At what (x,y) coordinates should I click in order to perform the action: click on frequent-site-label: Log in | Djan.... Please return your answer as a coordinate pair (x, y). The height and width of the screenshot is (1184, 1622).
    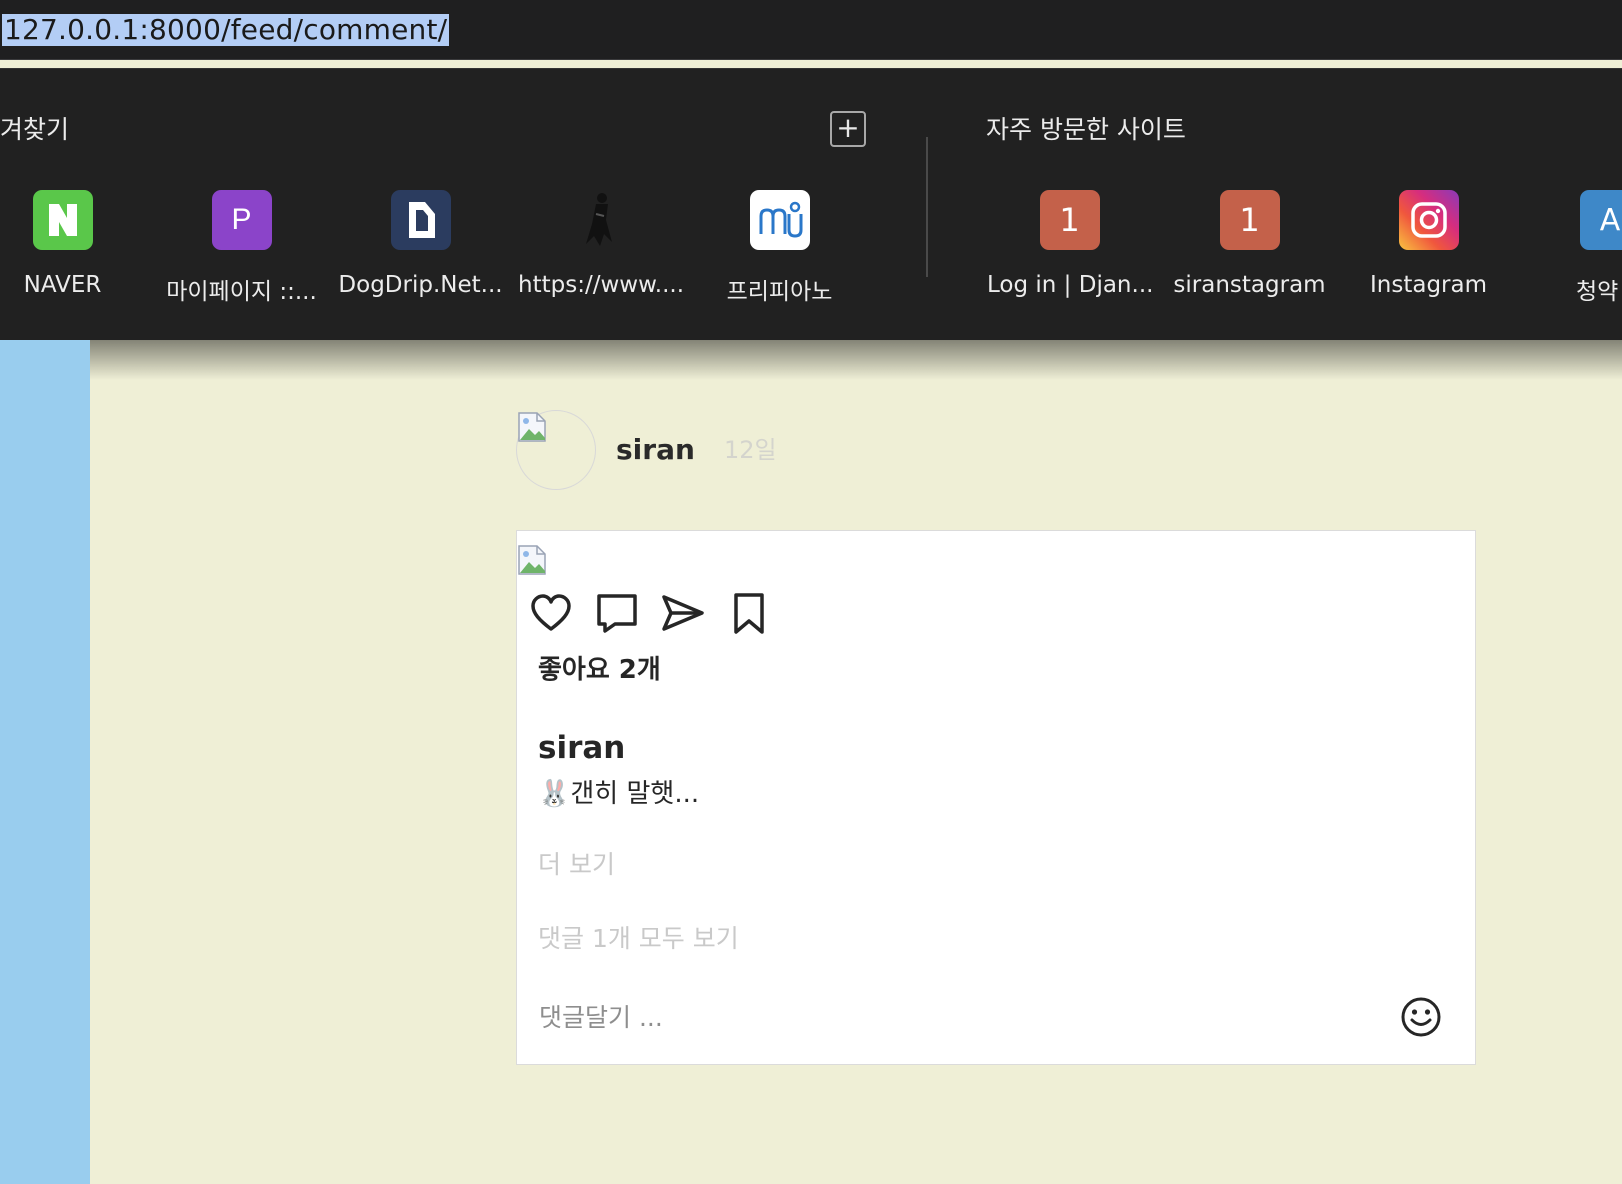
    Looking at the image, I should click on (1069, 285).